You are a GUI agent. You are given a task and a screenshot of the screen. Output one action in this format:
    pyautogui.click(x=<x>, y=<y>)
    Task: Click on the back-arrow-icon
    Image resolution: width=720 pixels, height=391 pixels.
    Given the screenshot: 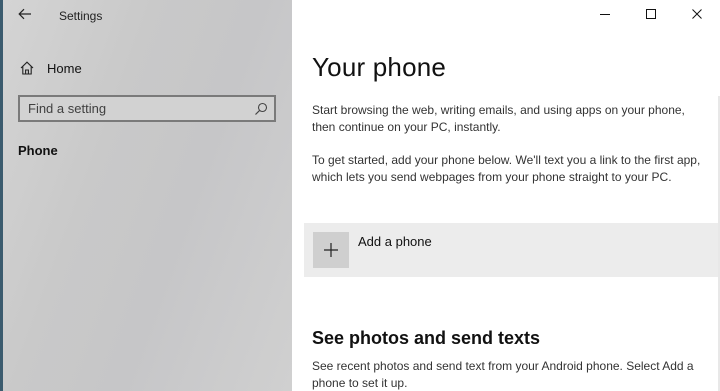 What is the action you would take?
    pyautogui.click(x=25, y=16)
    